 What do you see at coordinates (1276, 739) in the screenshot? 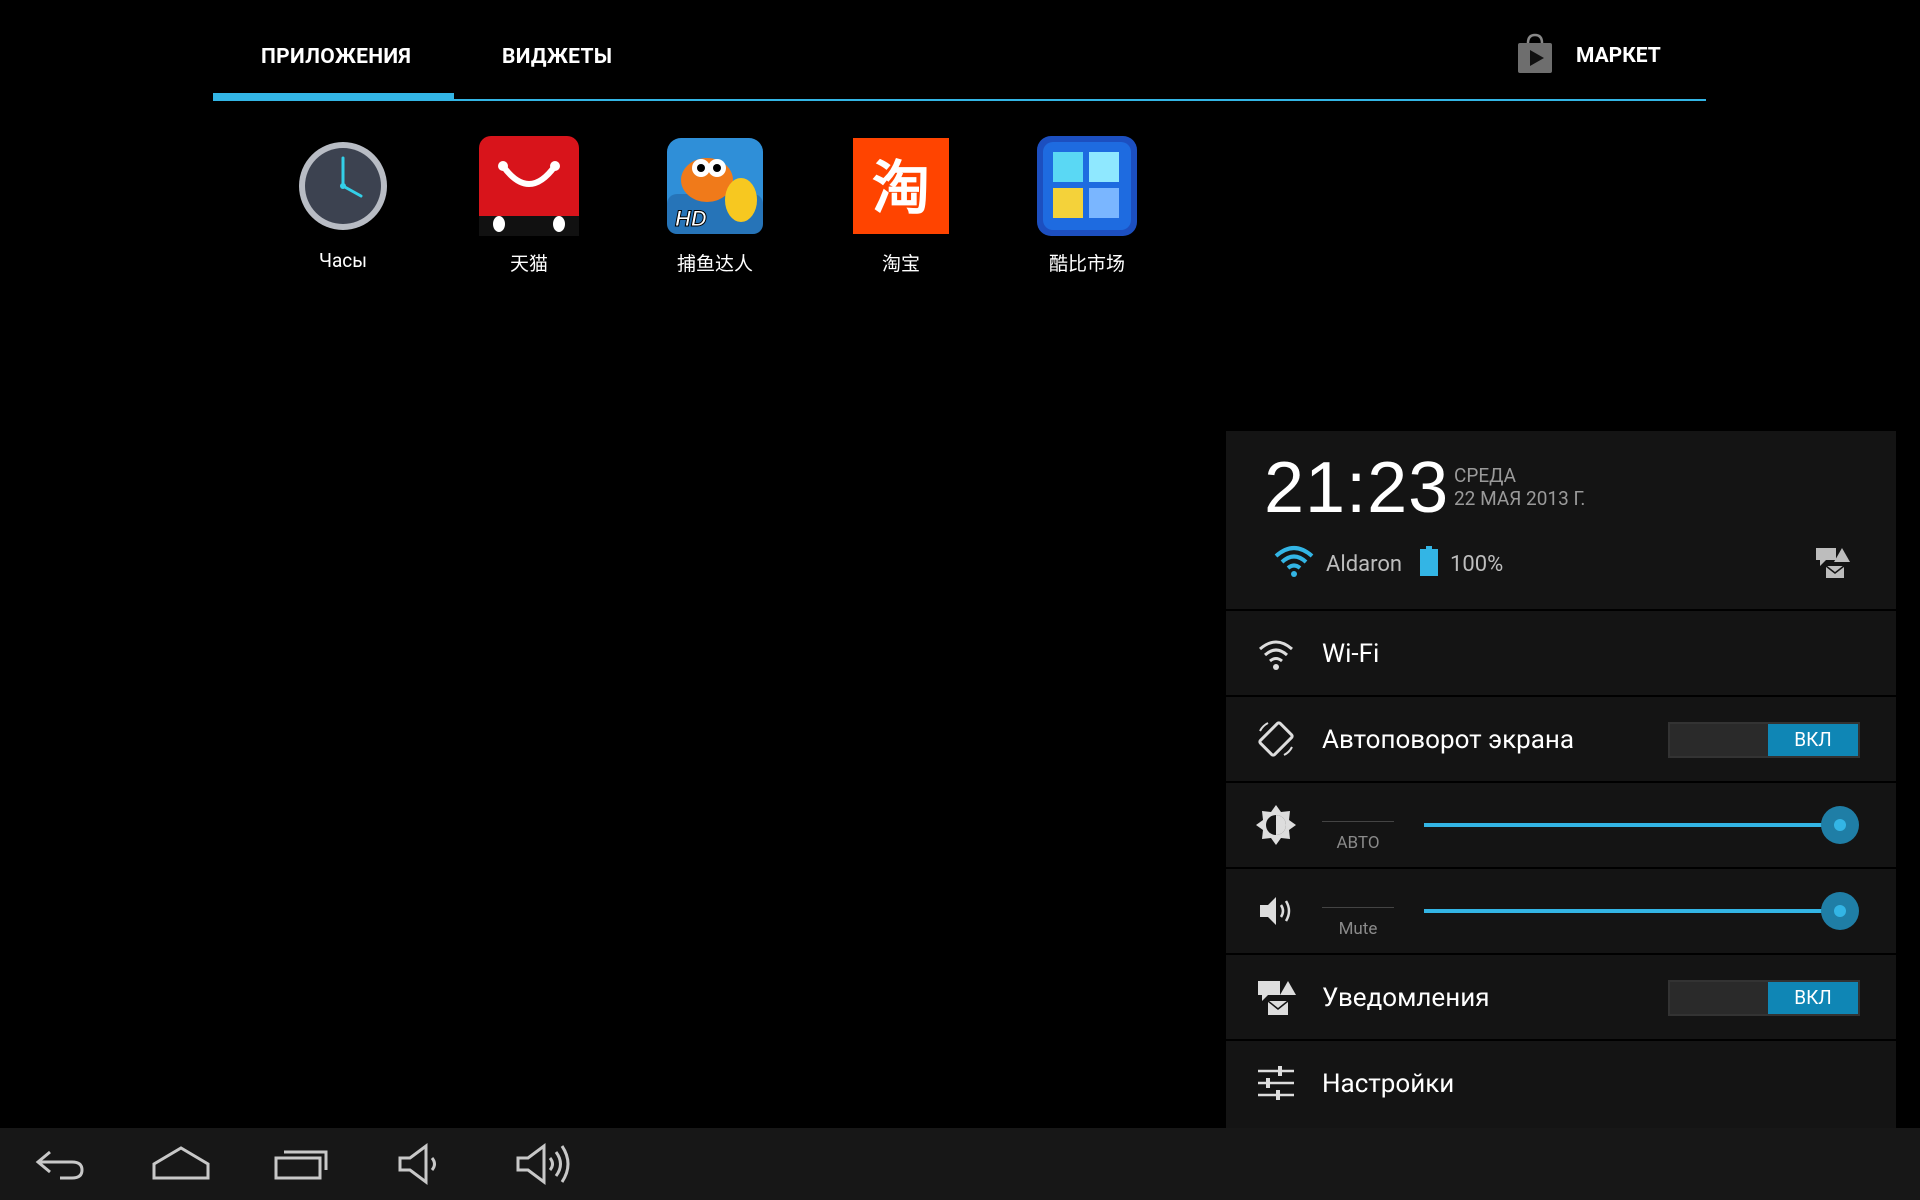
I see `screen-rotate-icon` at bounding box center [1276, 739].